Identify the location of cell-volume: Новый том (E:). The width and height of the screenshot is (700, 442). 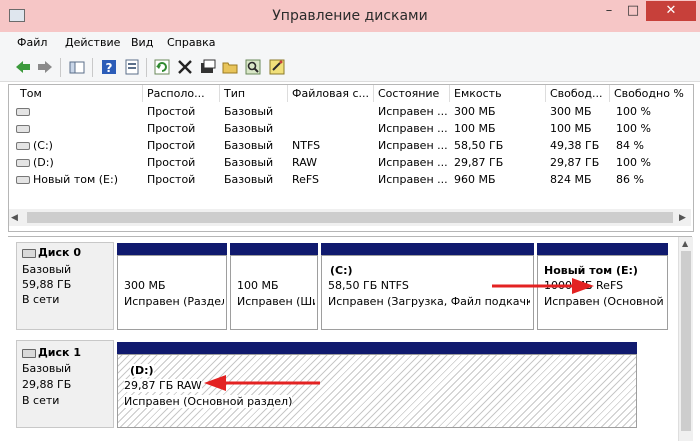
(75, 179).